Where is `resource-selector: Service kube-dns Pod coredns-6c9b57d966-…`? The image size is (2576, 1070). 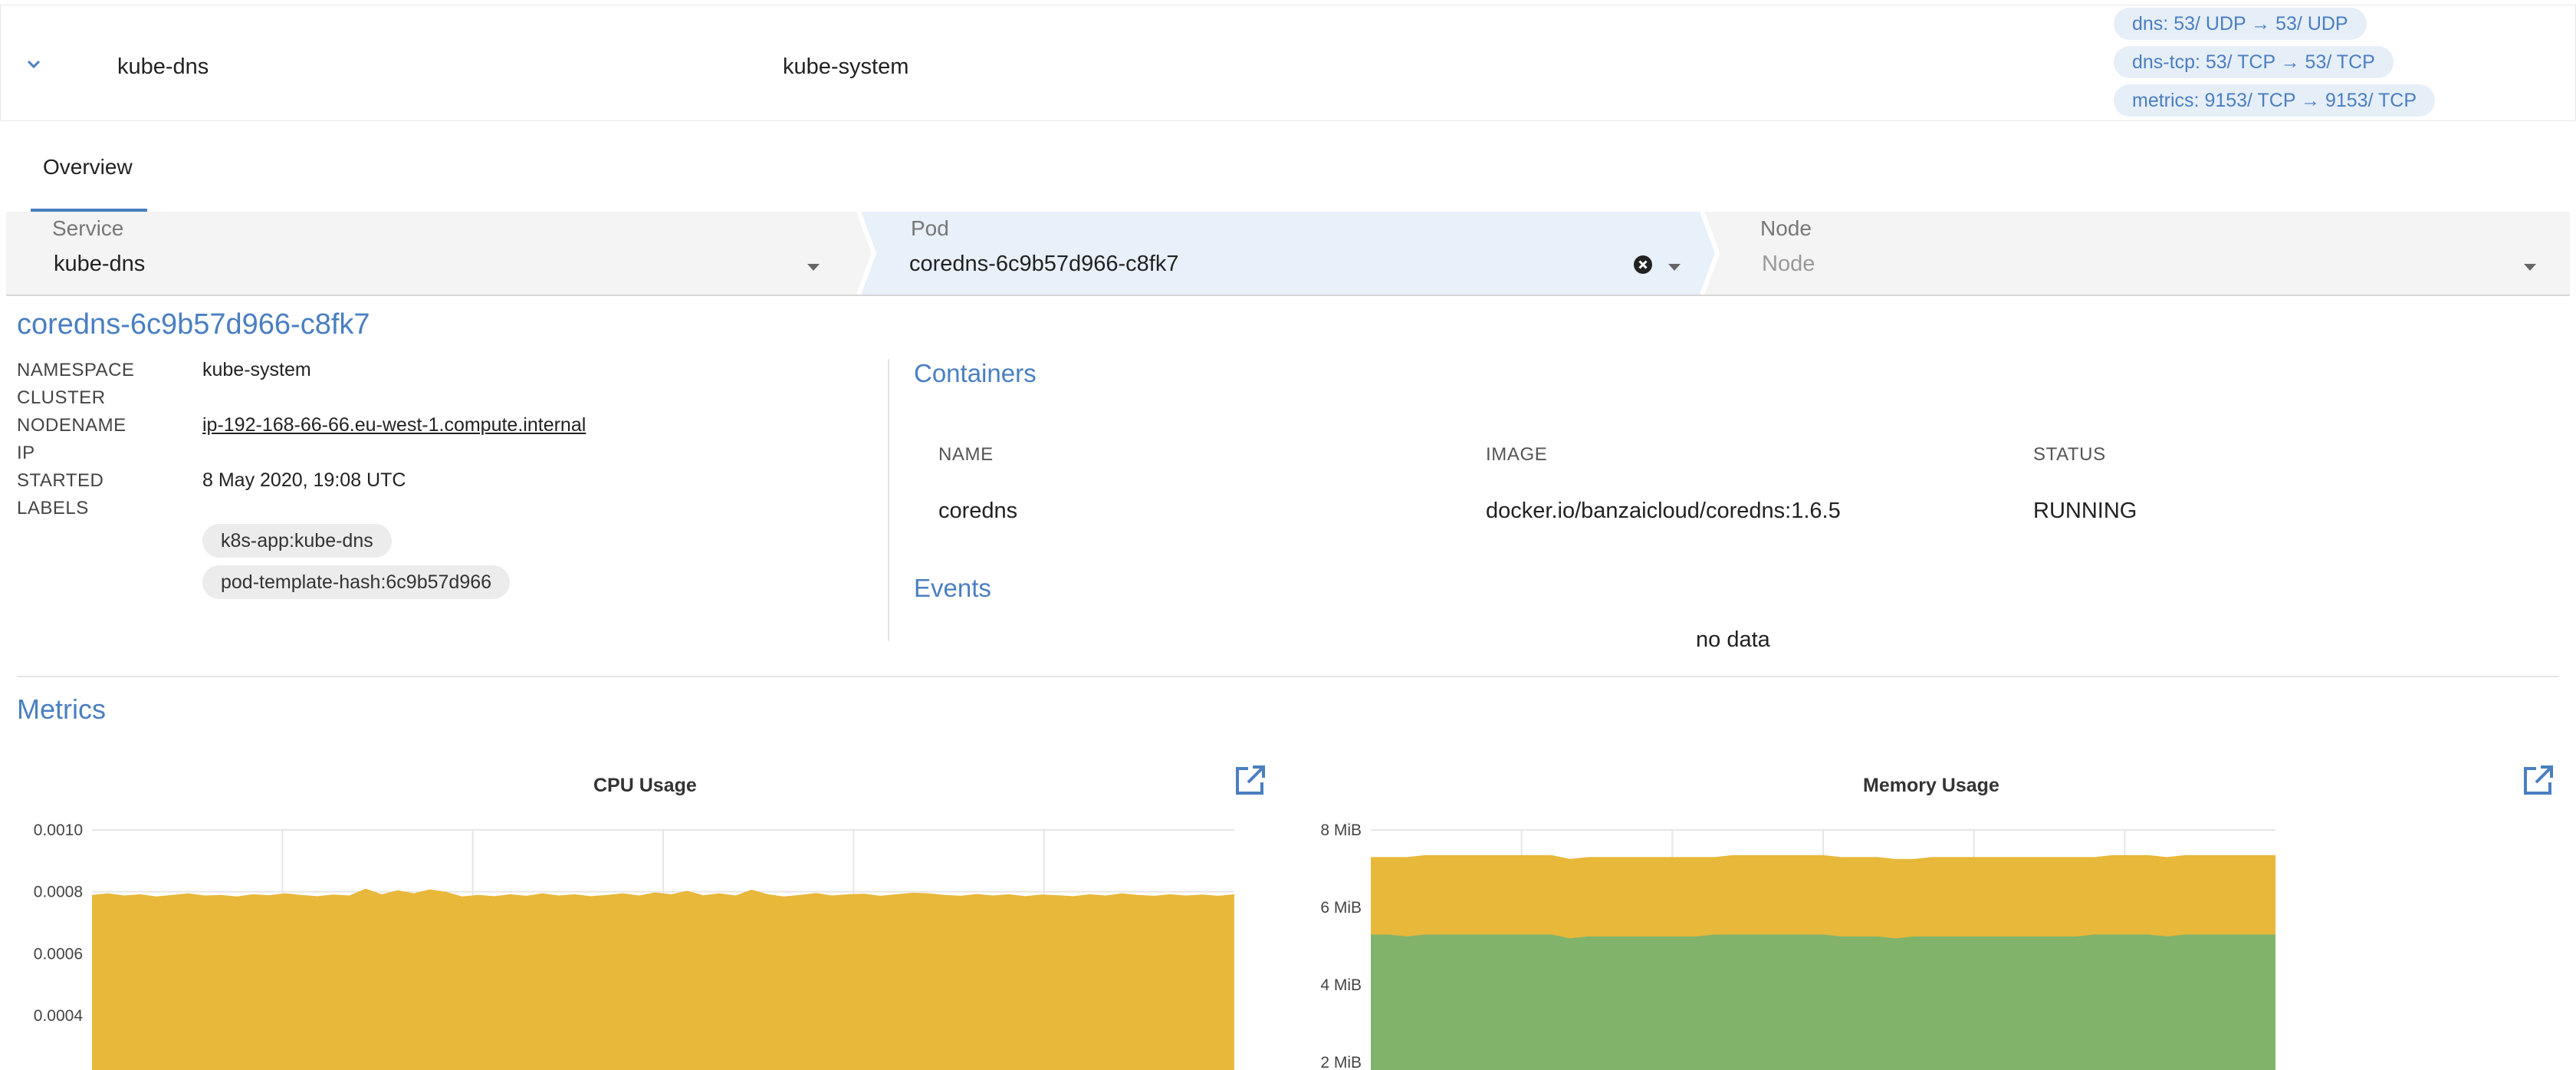 resource-selector: Service kube-dns Pod coredns-6c9b57d966-… is located at coordinates (1288, 254).